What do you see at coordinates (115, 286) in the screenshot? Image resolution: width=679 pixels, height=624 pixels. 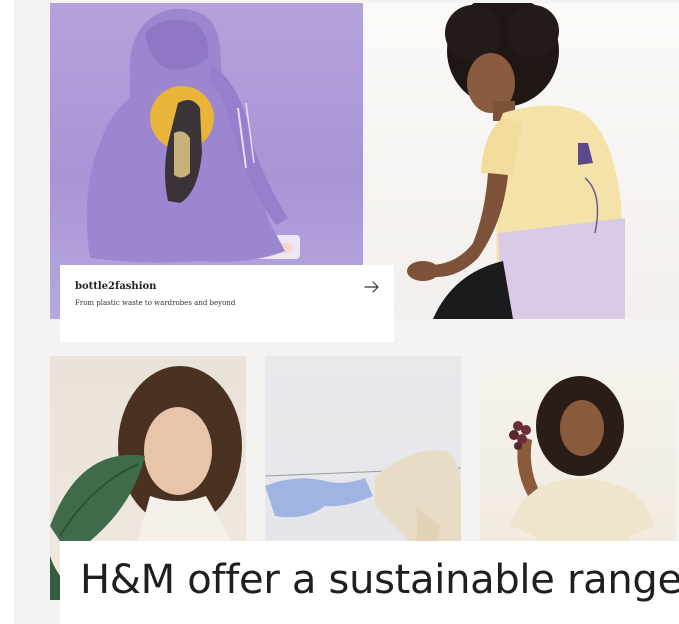 I see `feature-card-title: bottle2fashion` at bounding box center [115, 286].